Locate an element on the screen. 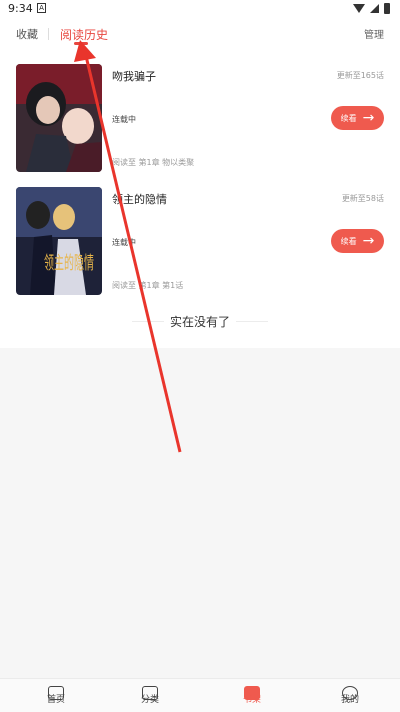  nav-category: 分类 is located at coordinates (150, 695).